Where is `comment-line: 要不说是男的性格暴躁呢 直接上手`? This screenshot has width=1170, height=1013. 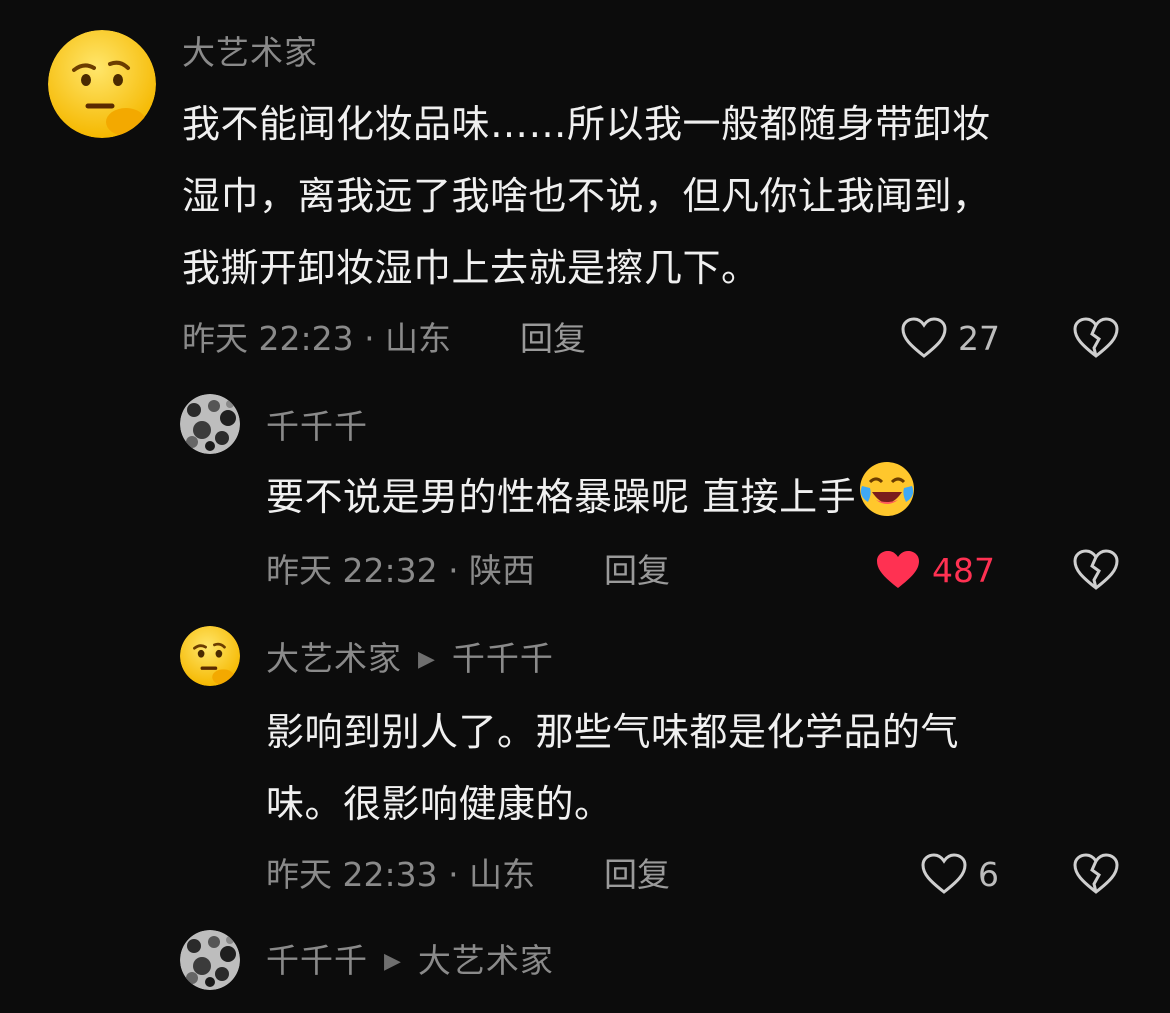 comment-line: 要不说是男的性格暴躁呢 直接上手 is located at coordinates (696, 500).